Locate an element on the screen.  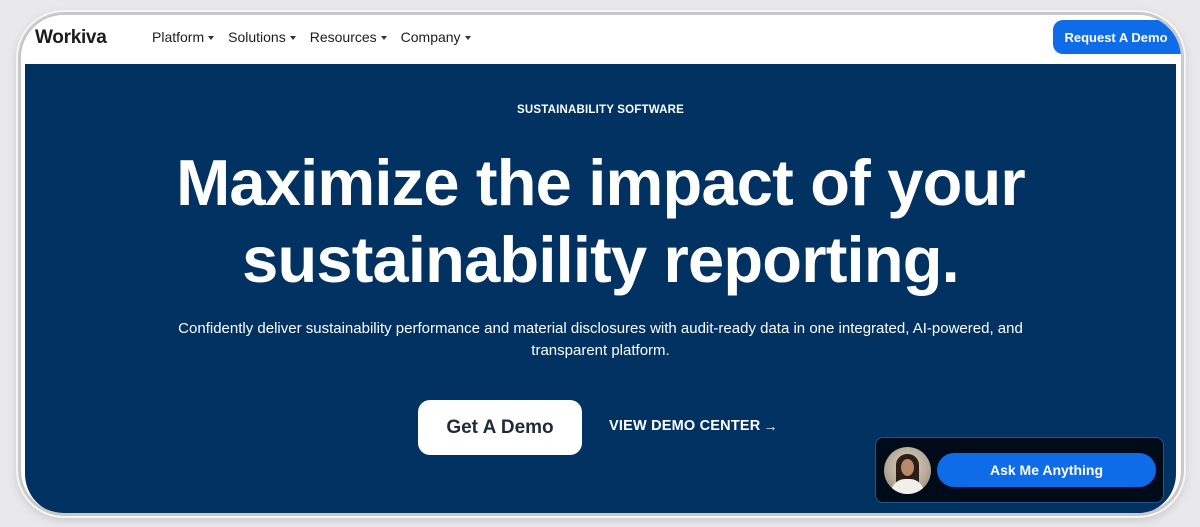
nav-item-platform: Platform is located at coordinates (183, 37).